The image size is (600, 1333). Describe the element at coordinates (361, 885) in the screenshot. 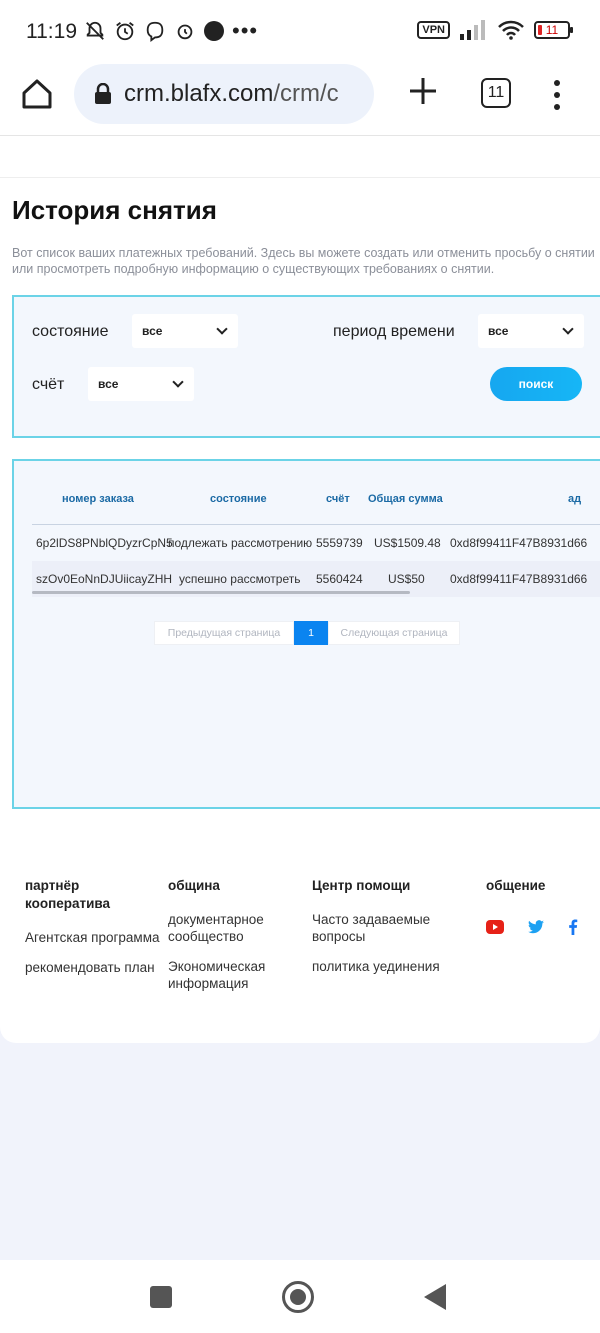

I see `footer-heading: Центр помощи` at that location.